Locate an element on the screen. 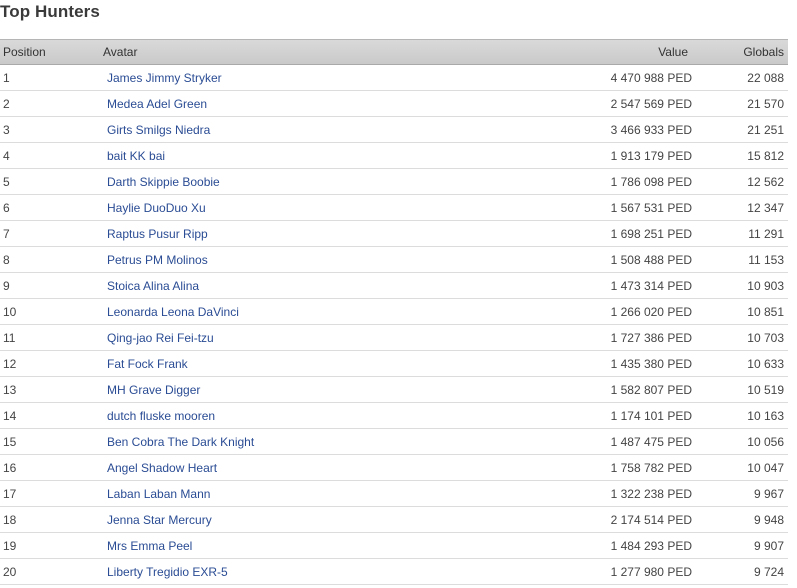 The width and height of the screenshot is (797, 588). avatar-cell: James Jimmy Stryker is located at coordinates (250, 77).